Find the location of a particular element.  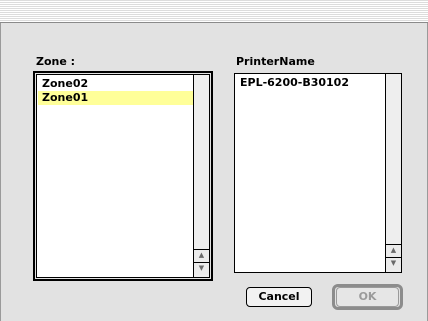

printer-list-scrollbar: ▲ ▼ is located at coordinates (393, 173).